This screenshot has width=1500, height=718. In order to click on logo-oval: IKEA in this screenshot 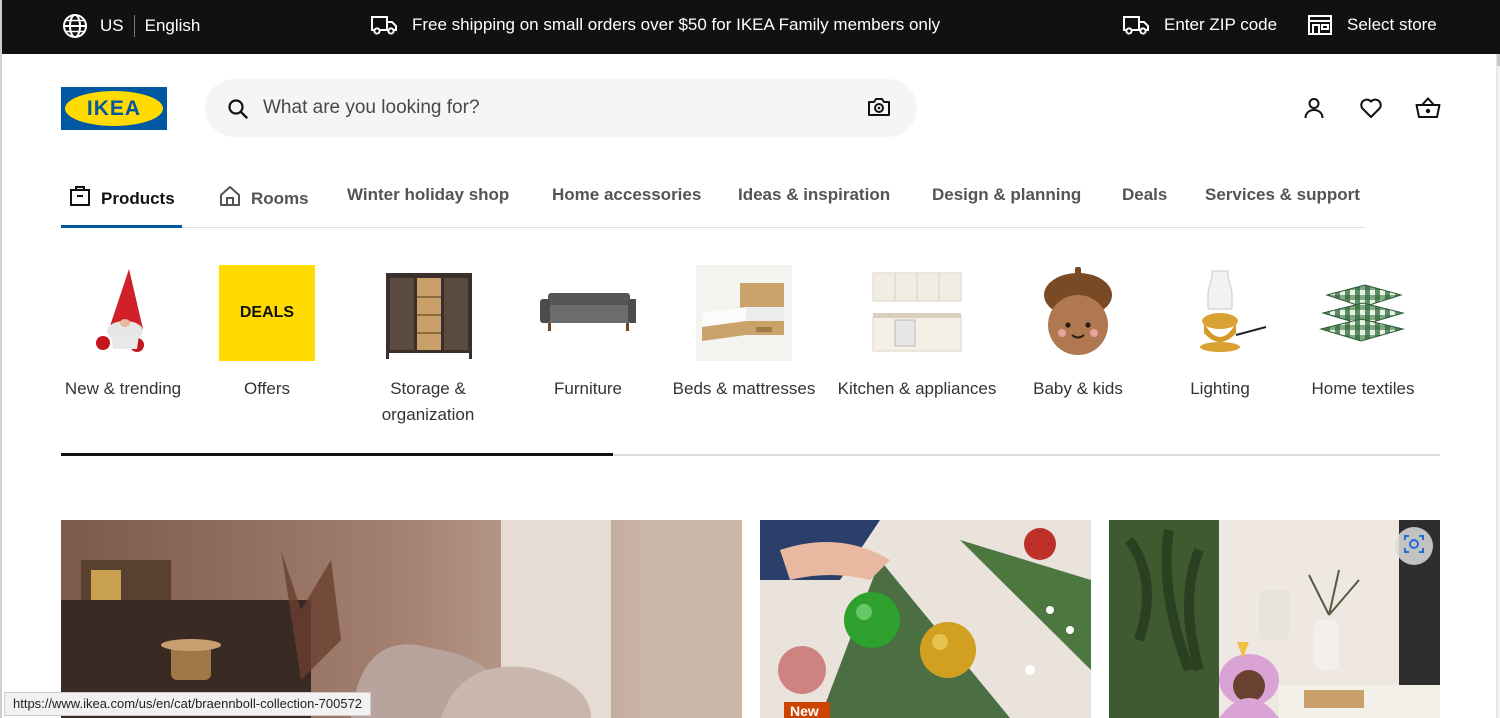, I will do `click(114, 108)`.